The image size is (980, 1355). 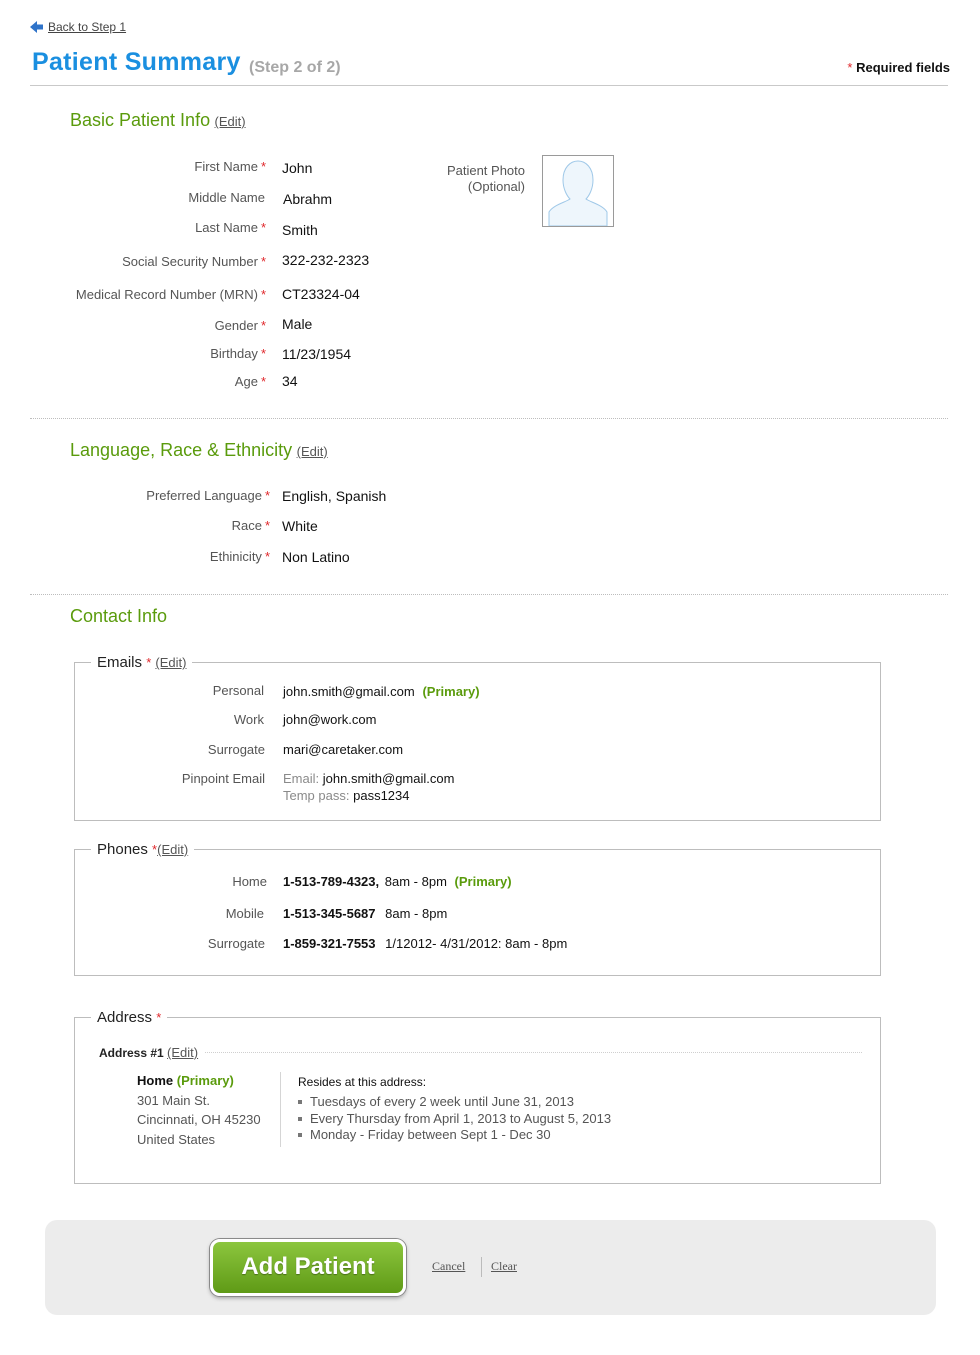 I want to click on add-patient-button: Add Patient, so click(x=308, y=1267).